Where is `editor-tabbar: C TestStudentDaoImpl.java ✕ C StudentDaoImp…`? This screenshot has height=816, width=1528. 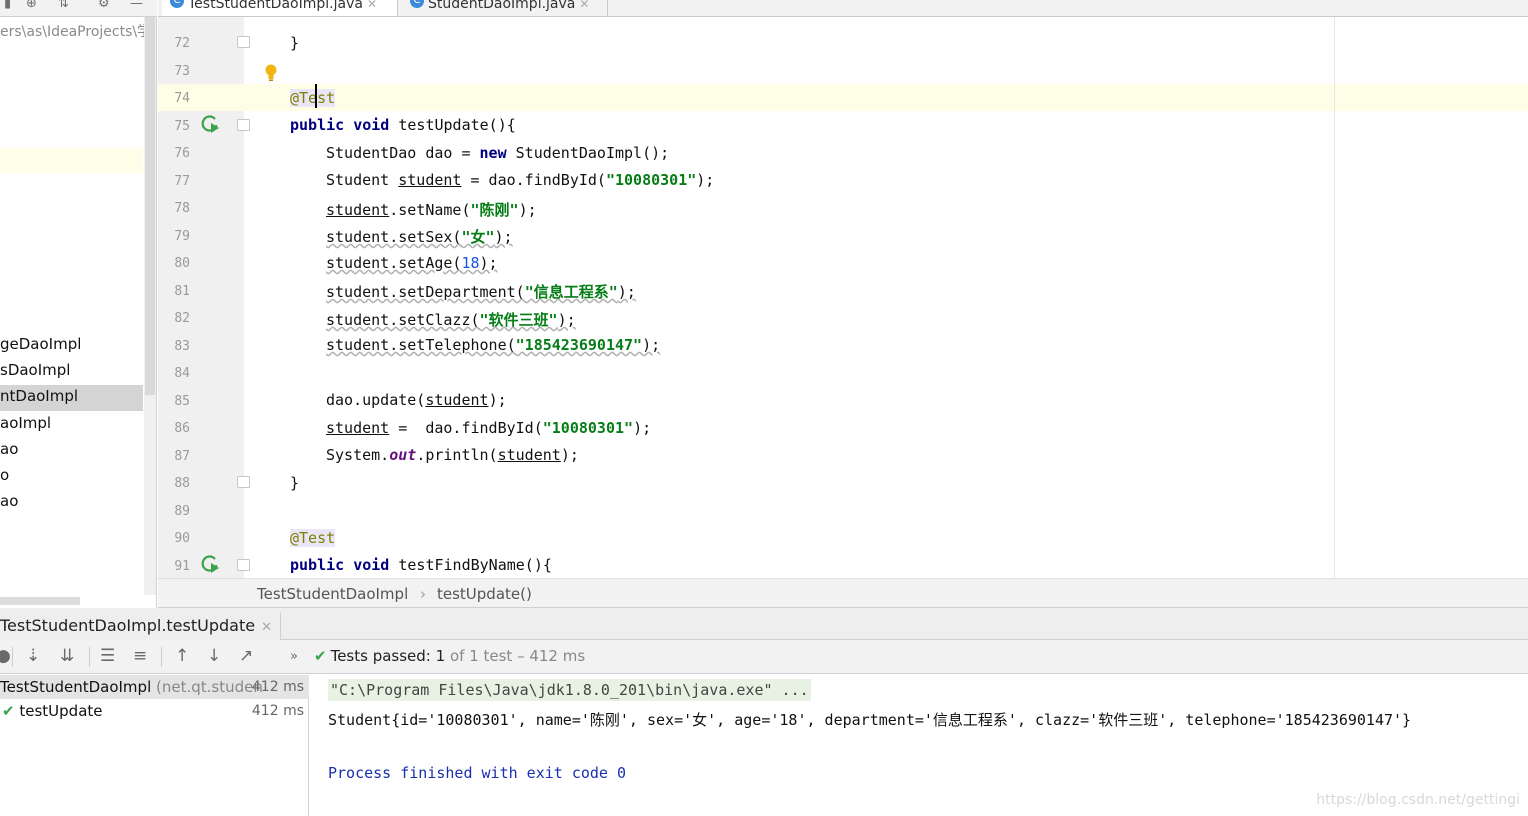 editor-tabbar: C TestStudentDaoImpl.java ✕ C StudentDaoImp… is located at coordinates (843, 8).